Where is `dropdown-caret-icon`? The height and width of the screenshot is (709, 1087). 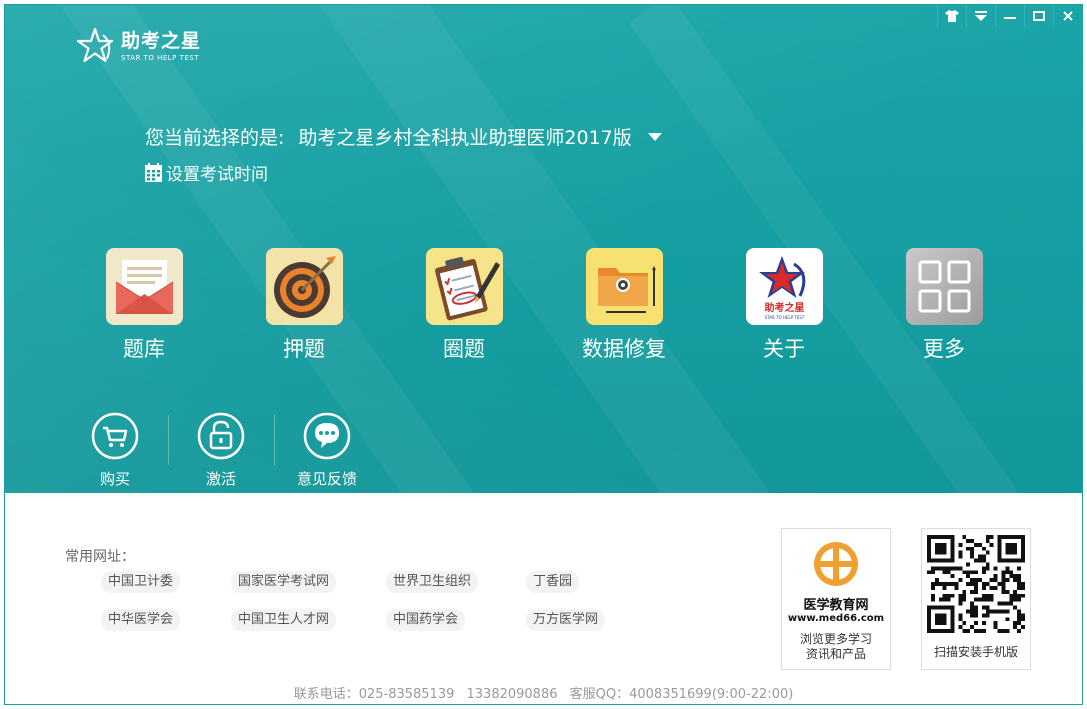 dropdown-caret-icon is located at coordinates (654, 137).